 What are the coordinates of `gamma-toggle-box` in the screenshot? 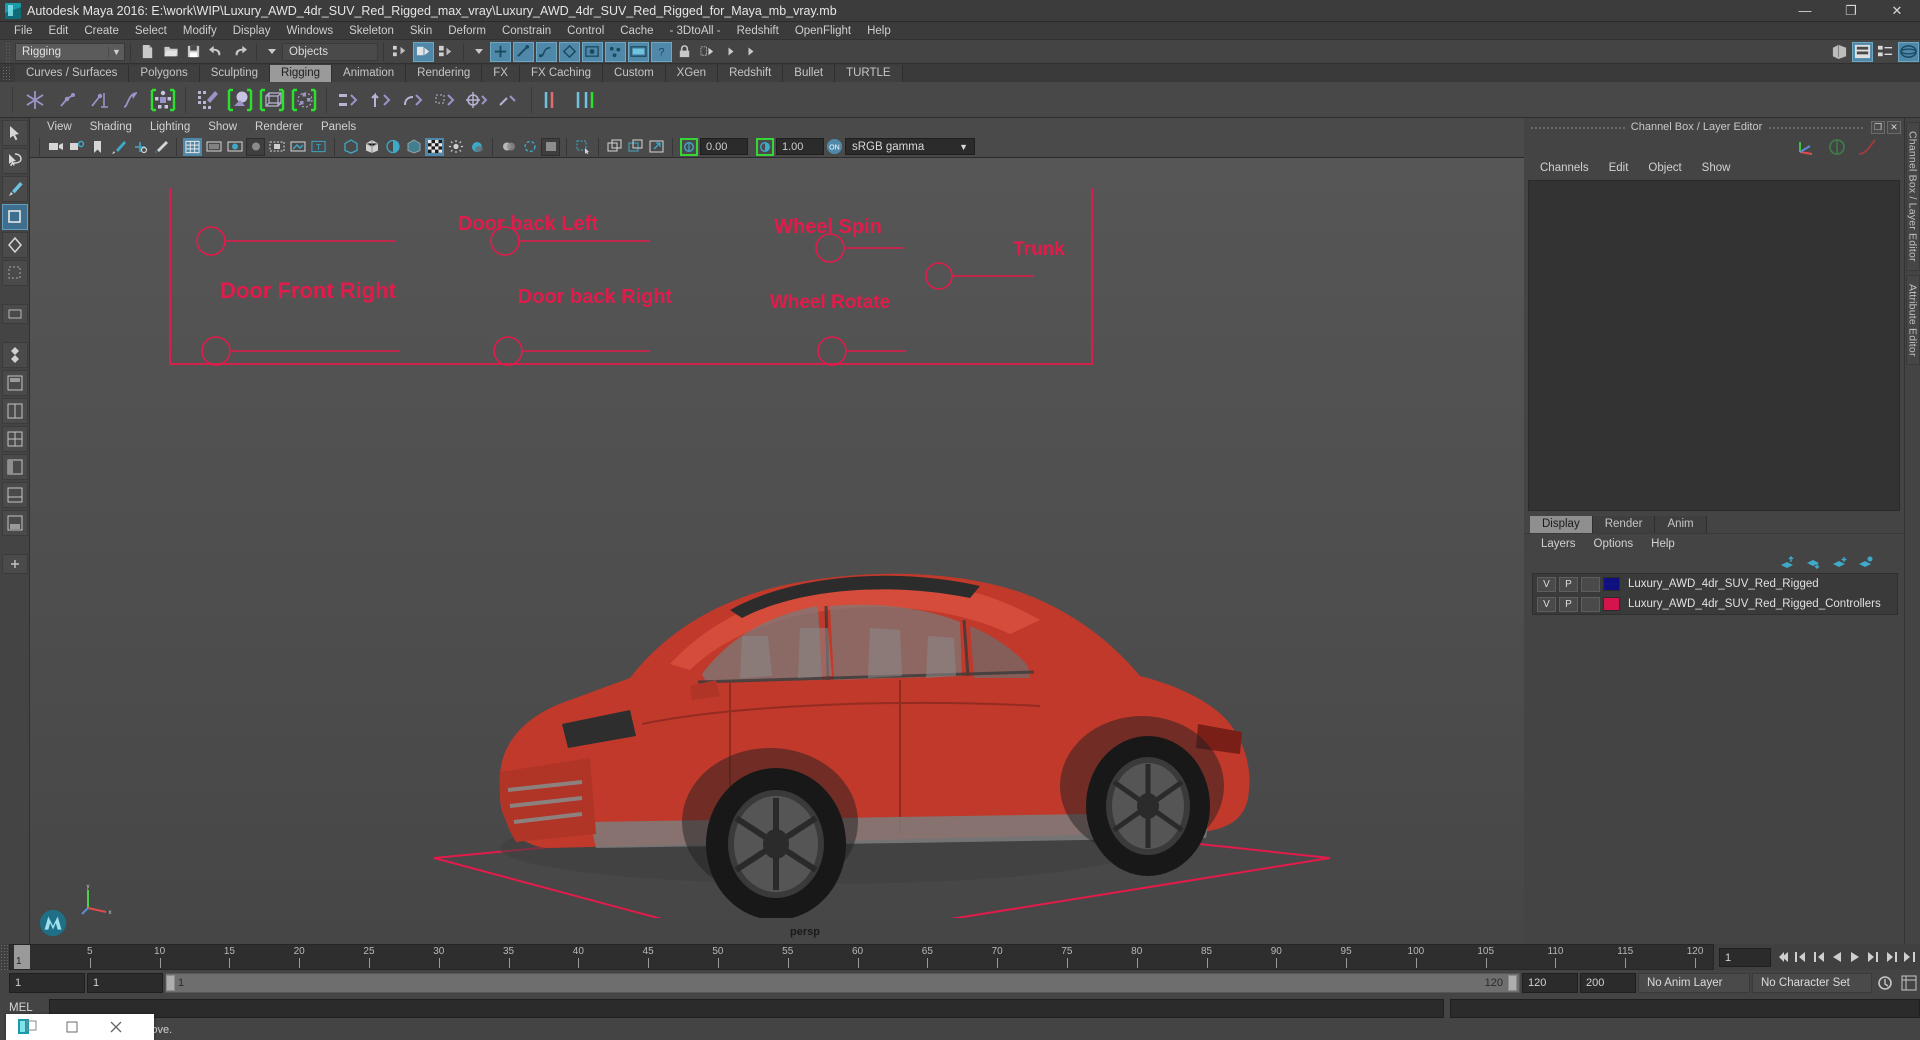 It's located at (765, 146).